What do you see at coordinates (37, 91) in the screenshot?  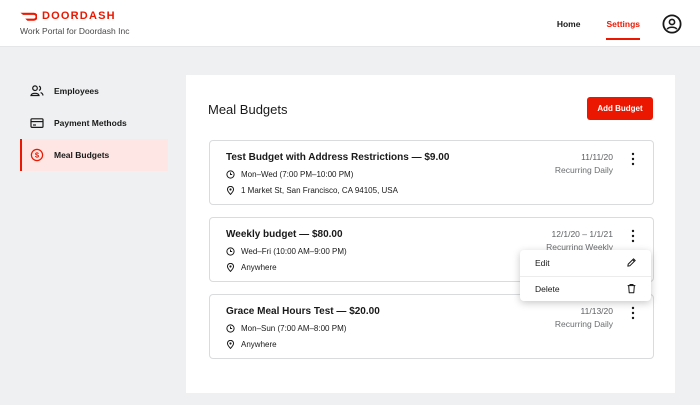 I see `users-icon` at bounding box center [37, 91].